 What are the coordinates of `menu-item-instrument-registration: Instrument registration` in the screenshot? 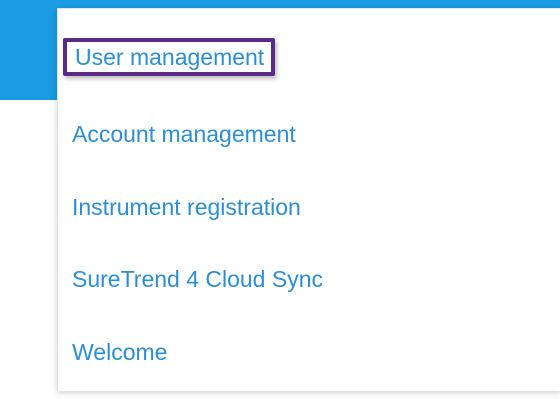 It's located at (186, 207).